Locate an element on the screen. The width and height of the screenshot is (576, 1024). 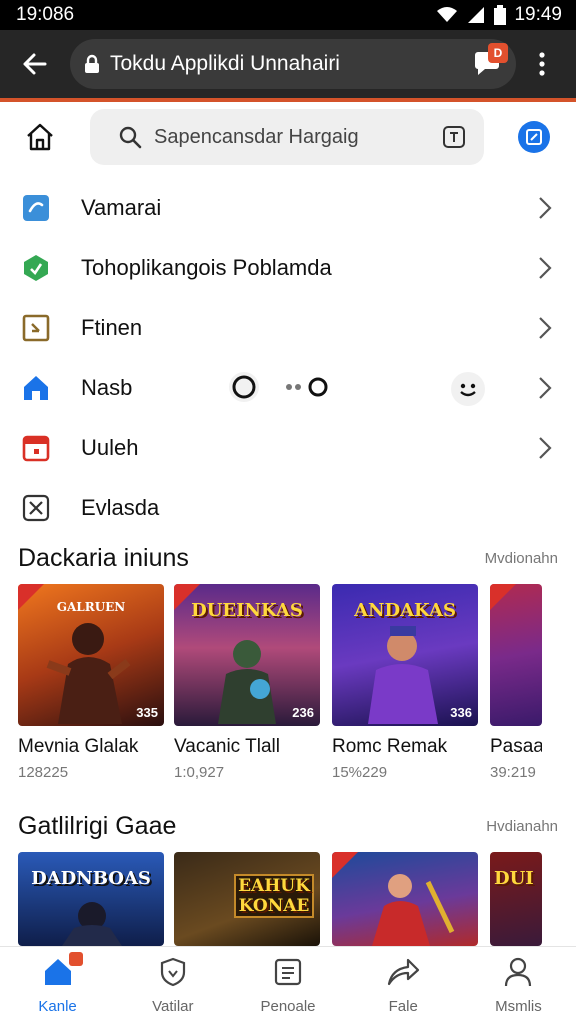
menu-label: Uuleh is located at coordinates (110, 447).